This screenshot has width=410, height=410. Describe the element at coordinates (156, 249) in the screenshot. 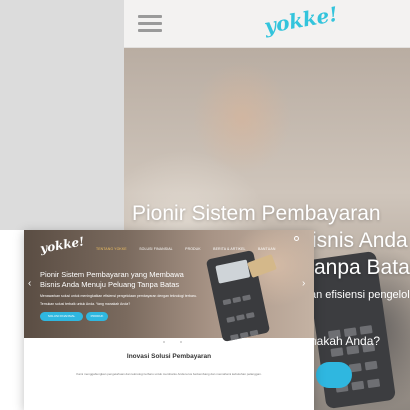

I see `nav-item-solusi: SOLUSI FINANSIAL` at that location.